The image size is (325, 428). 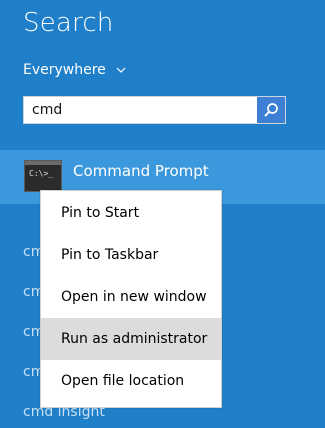 What do you see at coordinates (131, 339) in the screenshot?
I see `menu-item-run-as-administrator: Run as administrator` at bounding box center [131, 339].